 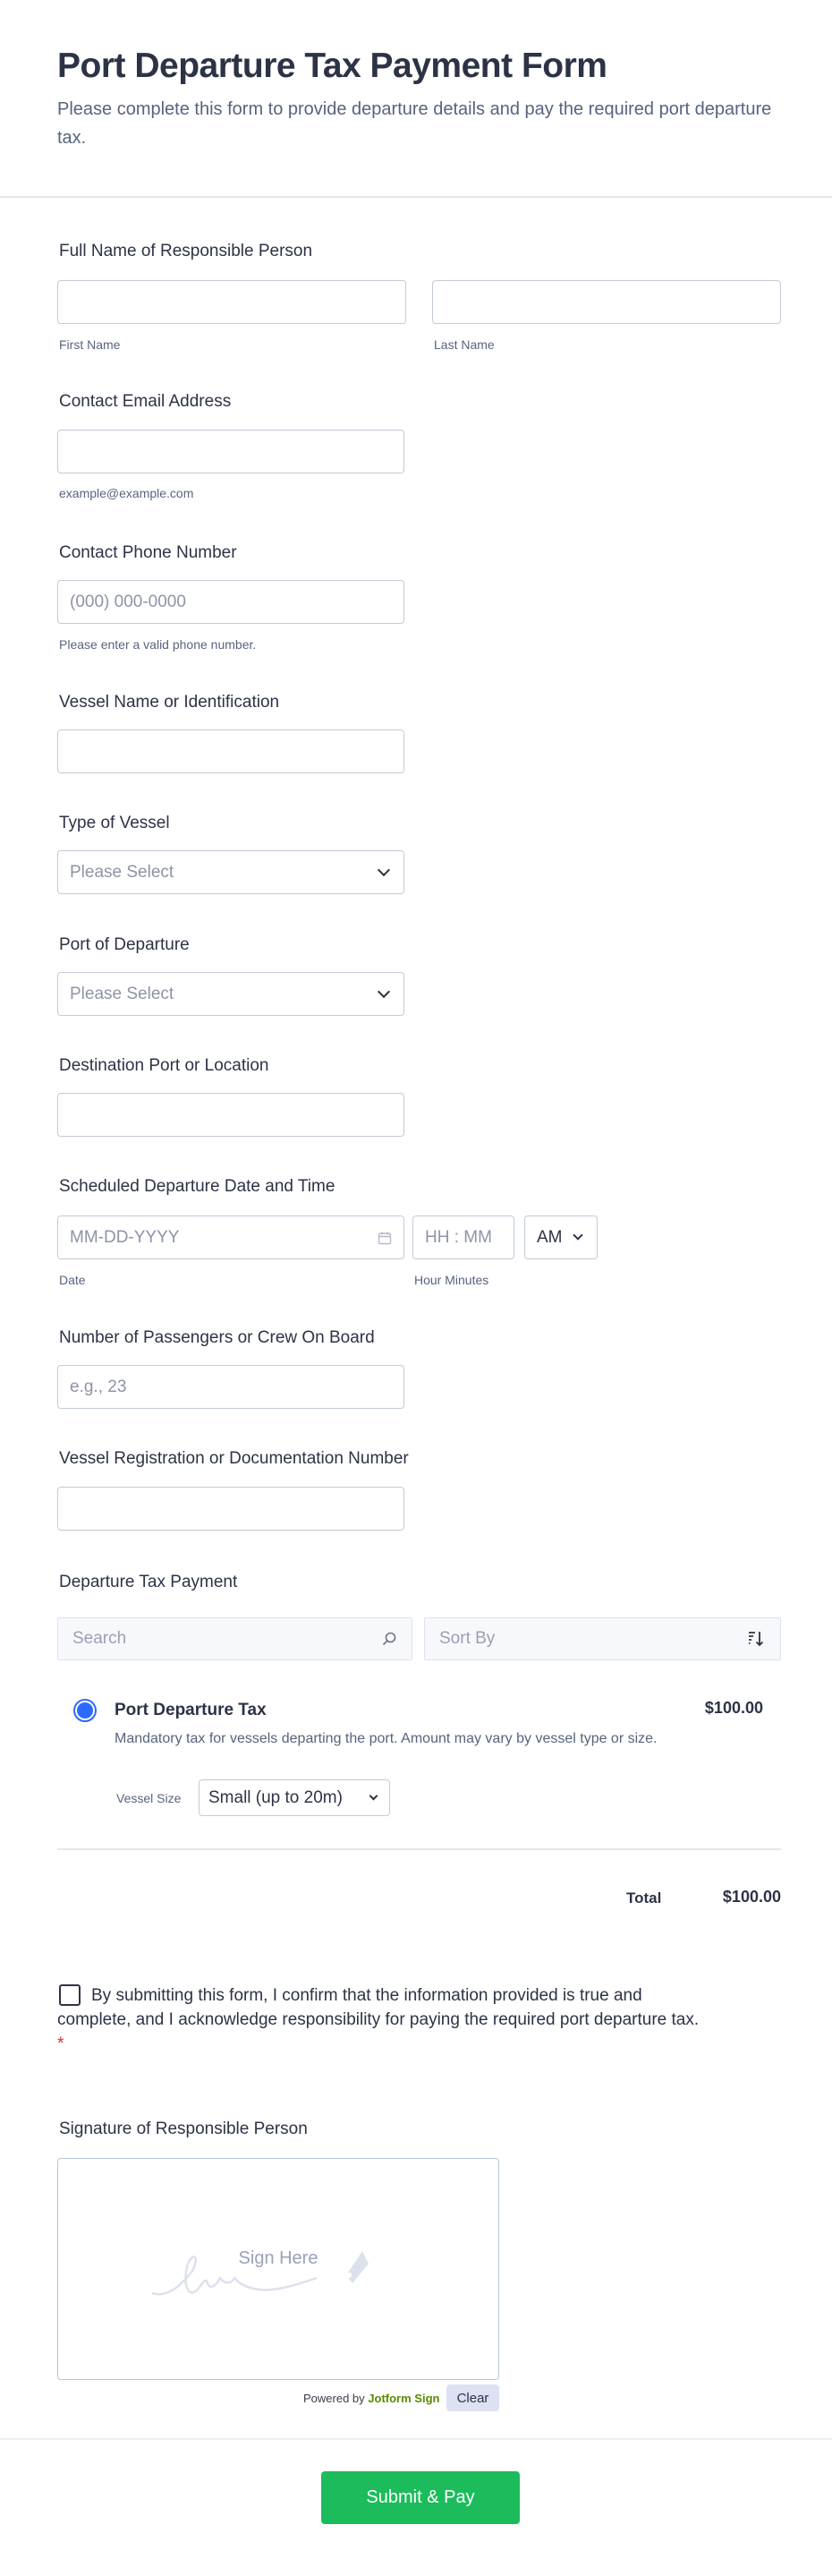 What do you see at coordinates (416, 197) in the screenshot?
I see `header-divider` at bounding box center [416, 197].